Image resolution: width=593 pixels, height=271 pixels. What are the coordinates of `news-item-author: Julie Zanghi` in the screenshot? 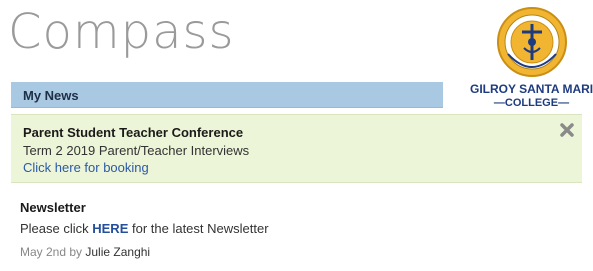 It's located at (118, 252).